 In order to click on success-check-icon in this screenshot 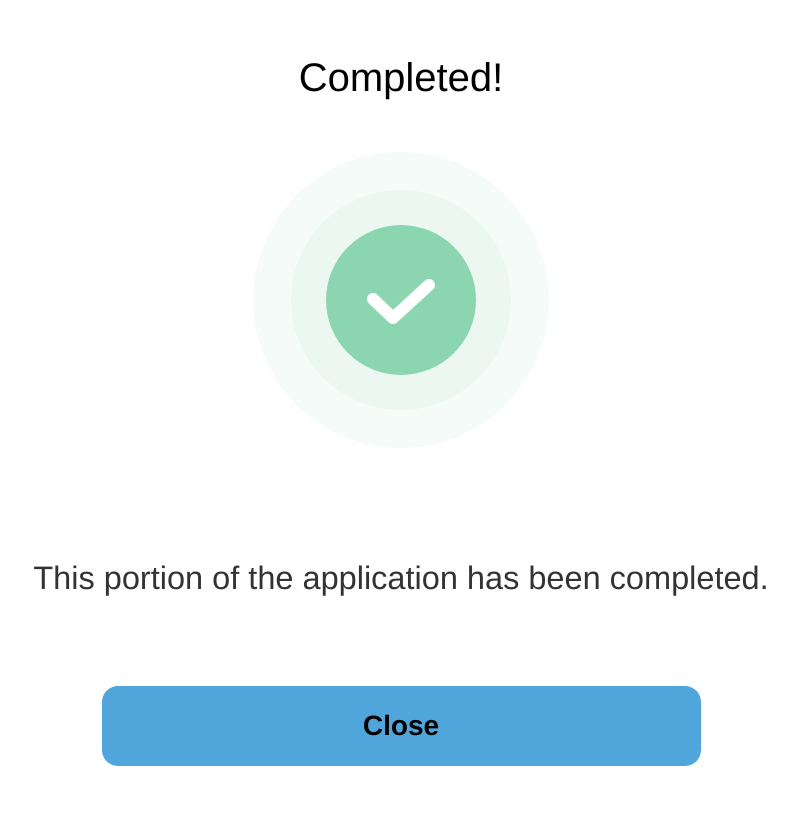, I will do `click(401, 300)`.